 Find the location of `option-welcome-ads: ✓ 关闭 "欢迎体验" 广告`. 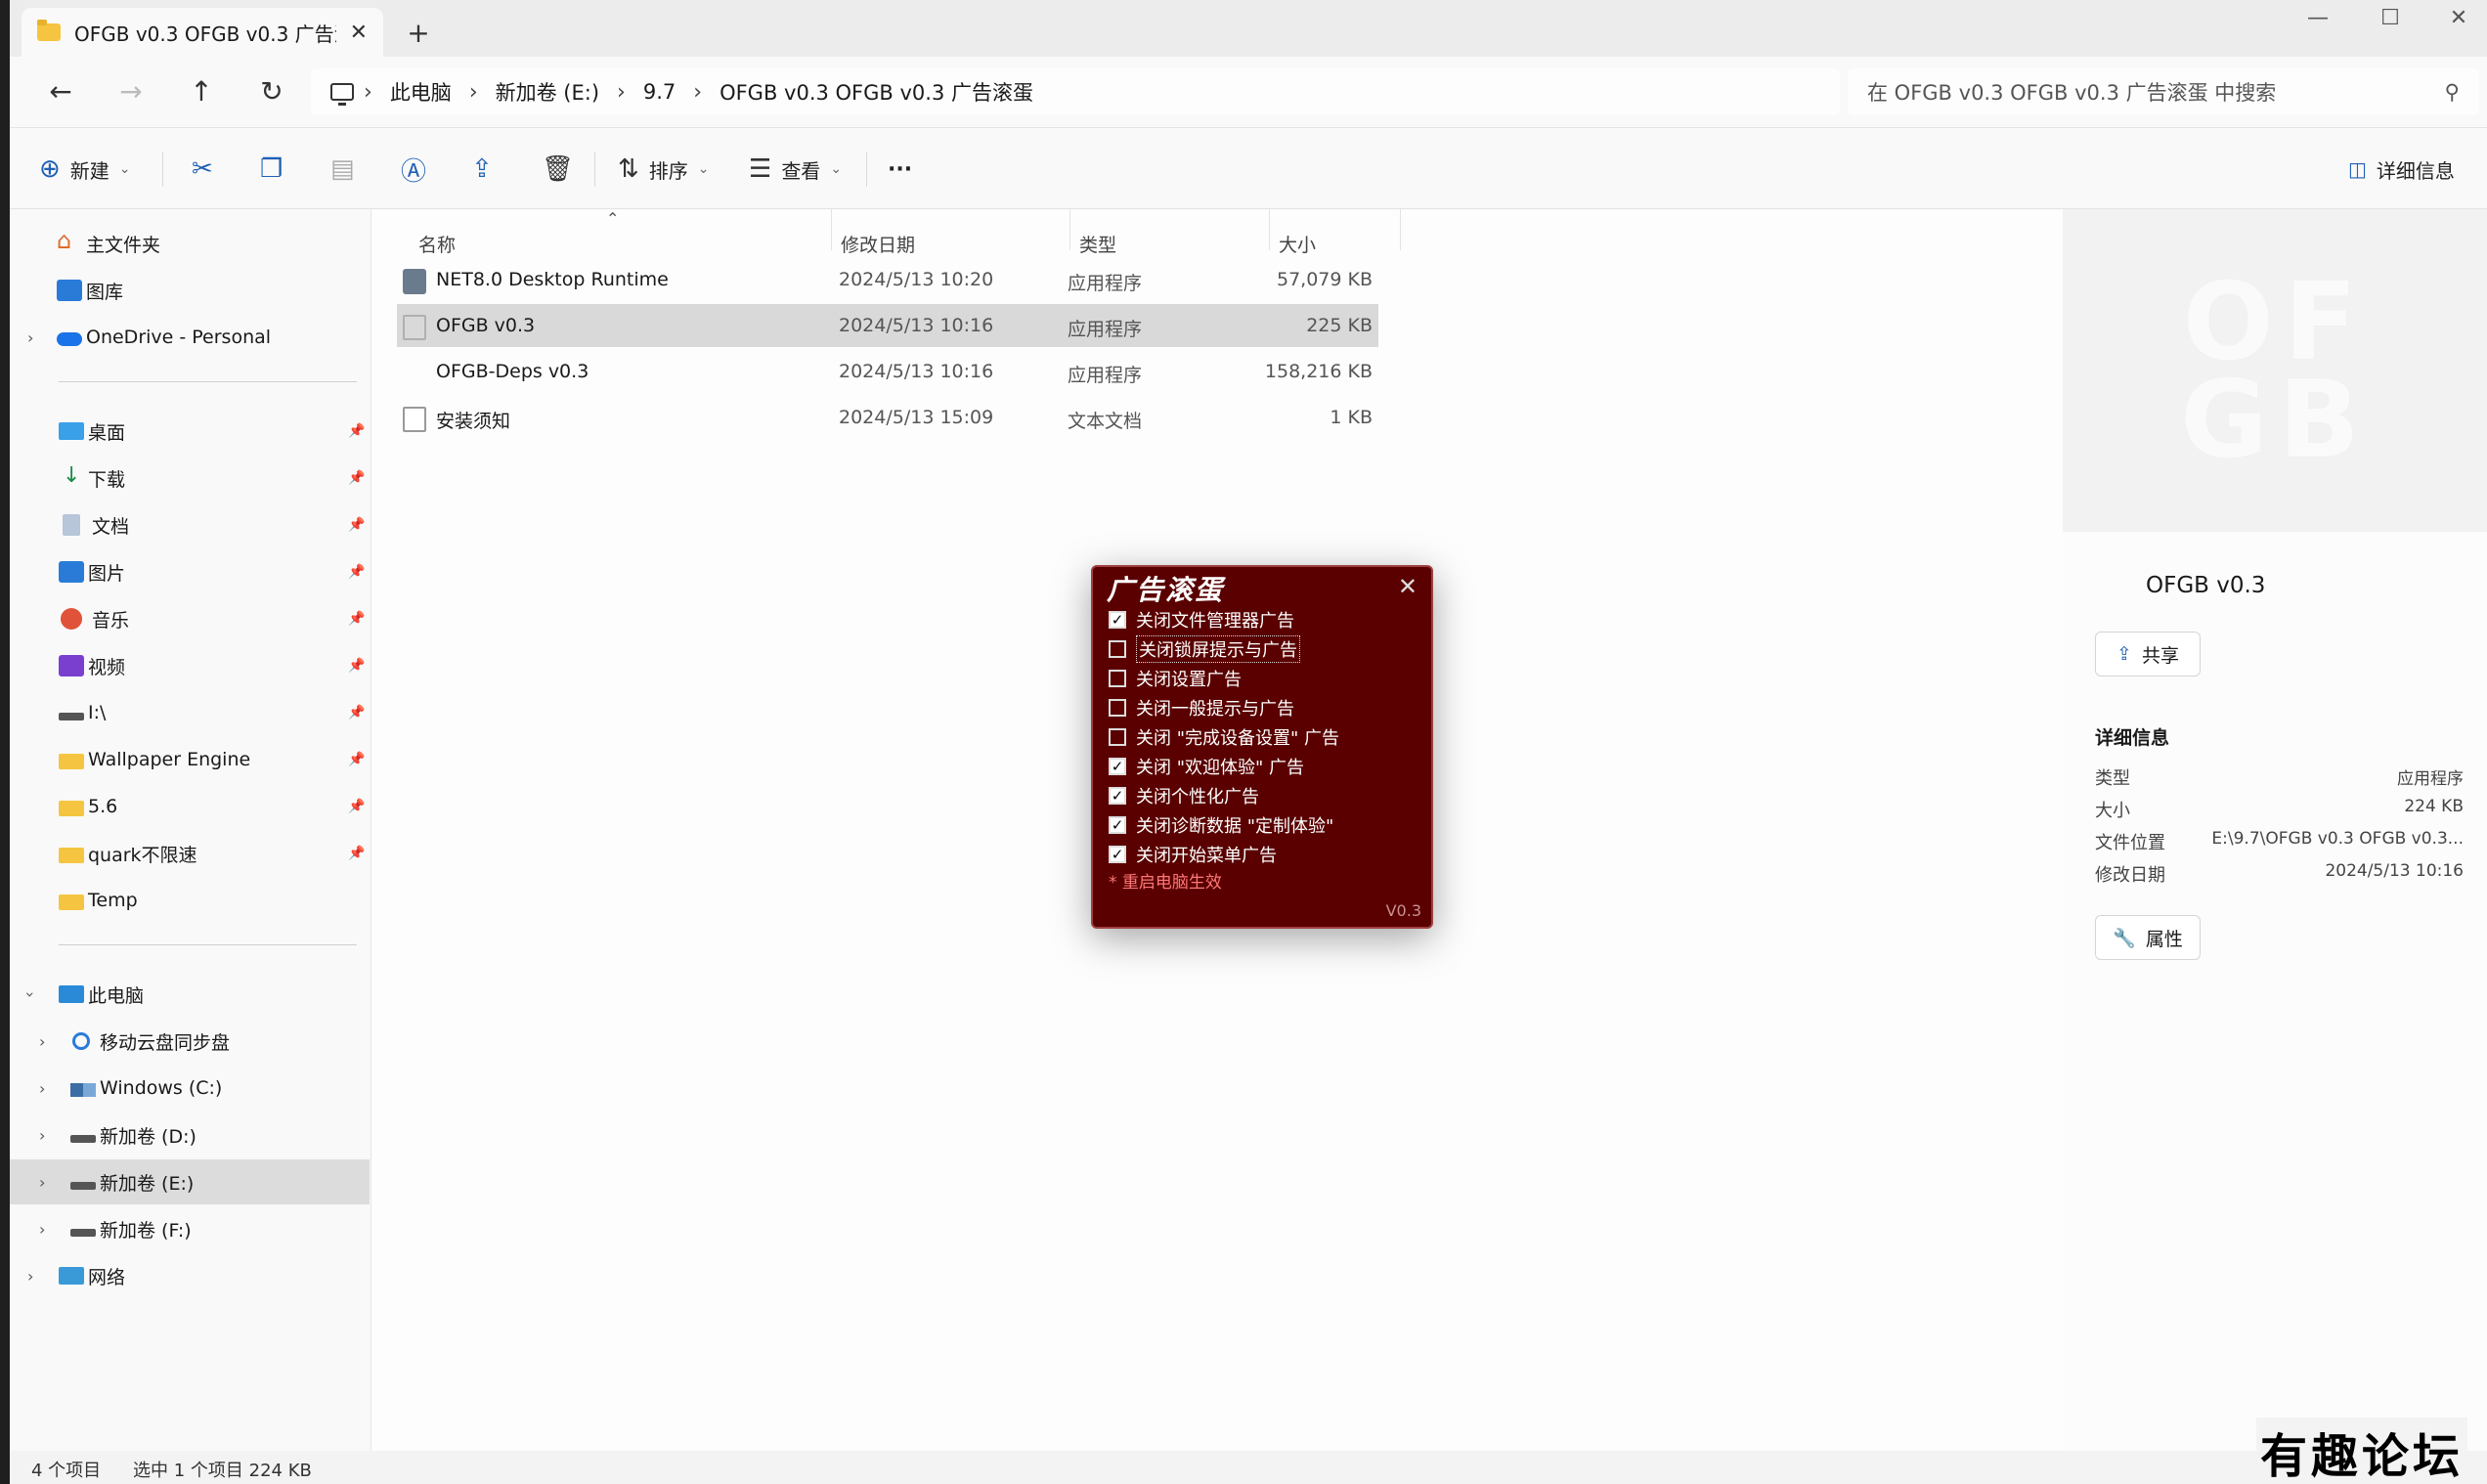

option-welcome-ads: ✓ 关闭 "欢迎体验" 广告 is located at coordinates (1206, 766).